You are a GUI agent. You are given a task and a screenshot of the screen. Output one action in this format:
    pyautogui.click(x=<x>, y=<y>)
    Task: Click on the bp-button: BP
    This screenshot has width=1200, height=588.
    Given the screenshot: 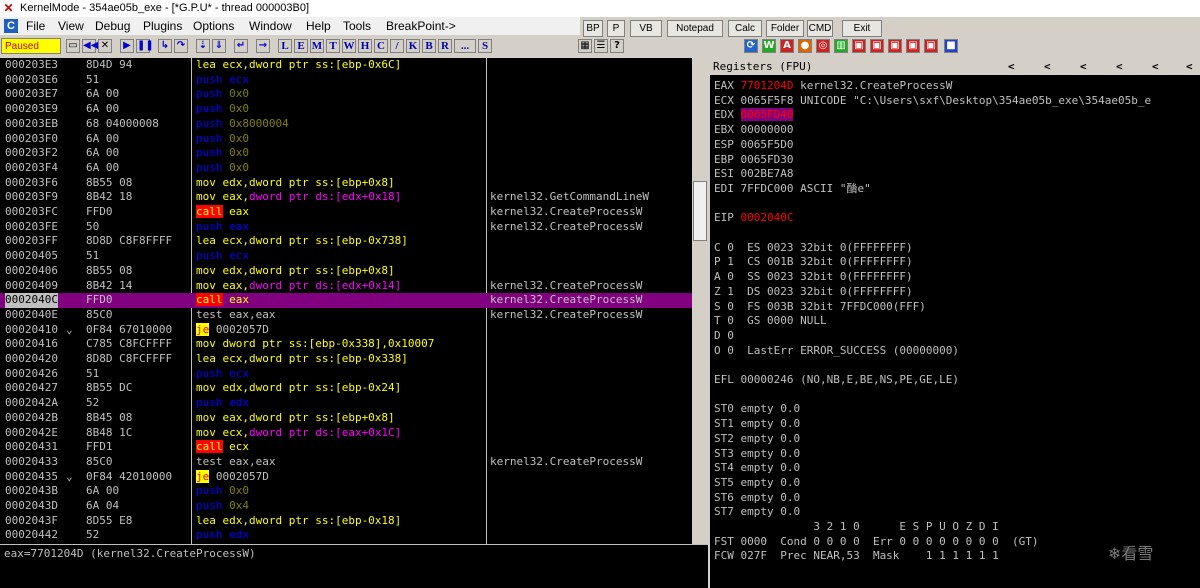 What is the action you would take?
    pyautogui.click(x=593, y=28)
    